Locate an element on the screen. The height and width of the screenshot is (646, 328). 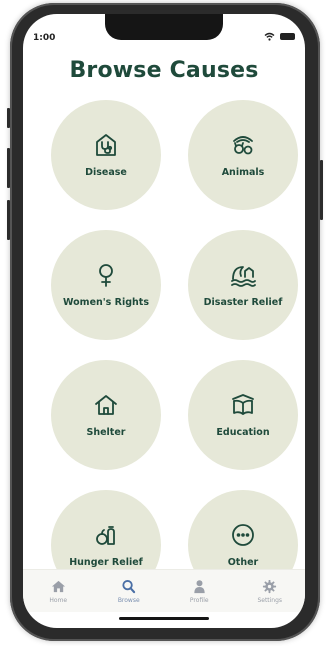
medical-house-icon is located at coordinates (106, 145).